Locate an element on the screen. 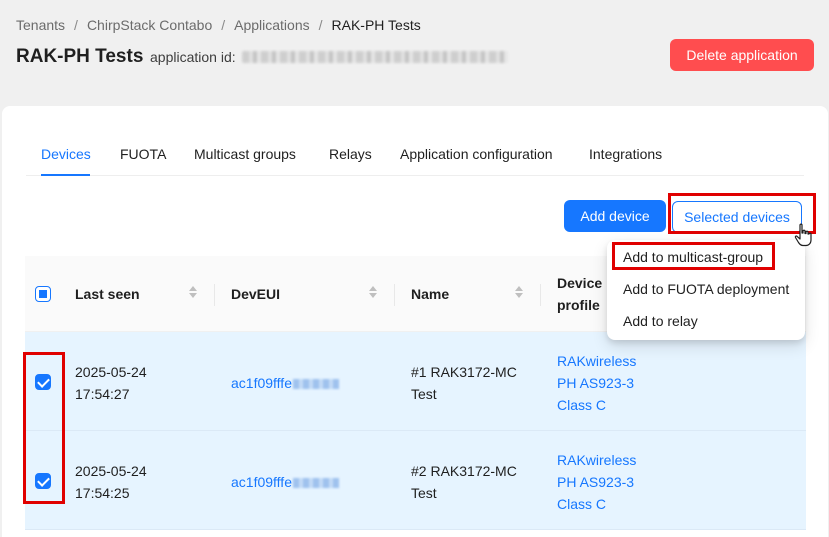  device-name-cell: #2 RAK3172-MC Test is located at coordinates (464, 482).